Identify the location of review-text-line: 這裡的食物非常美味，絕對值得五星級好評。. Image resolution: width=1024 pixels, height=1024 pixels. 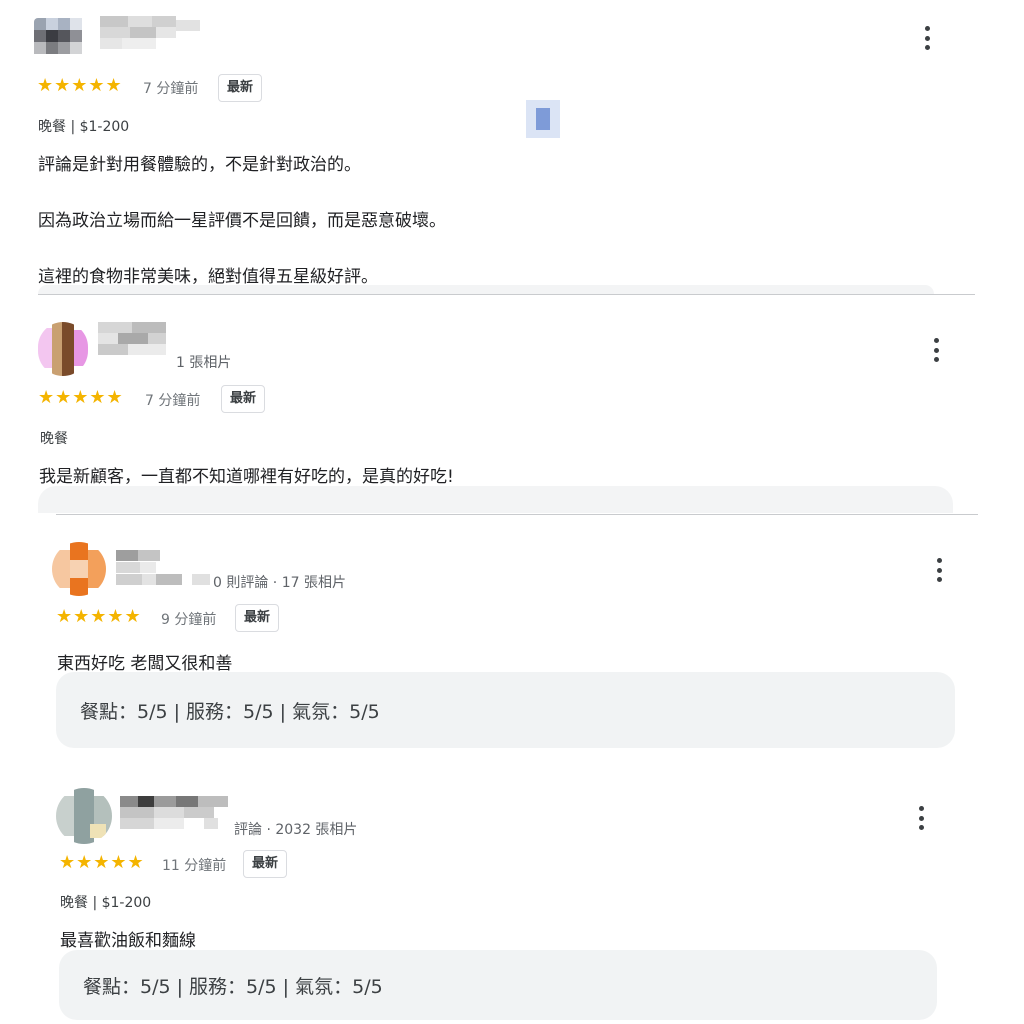
(208, 277).